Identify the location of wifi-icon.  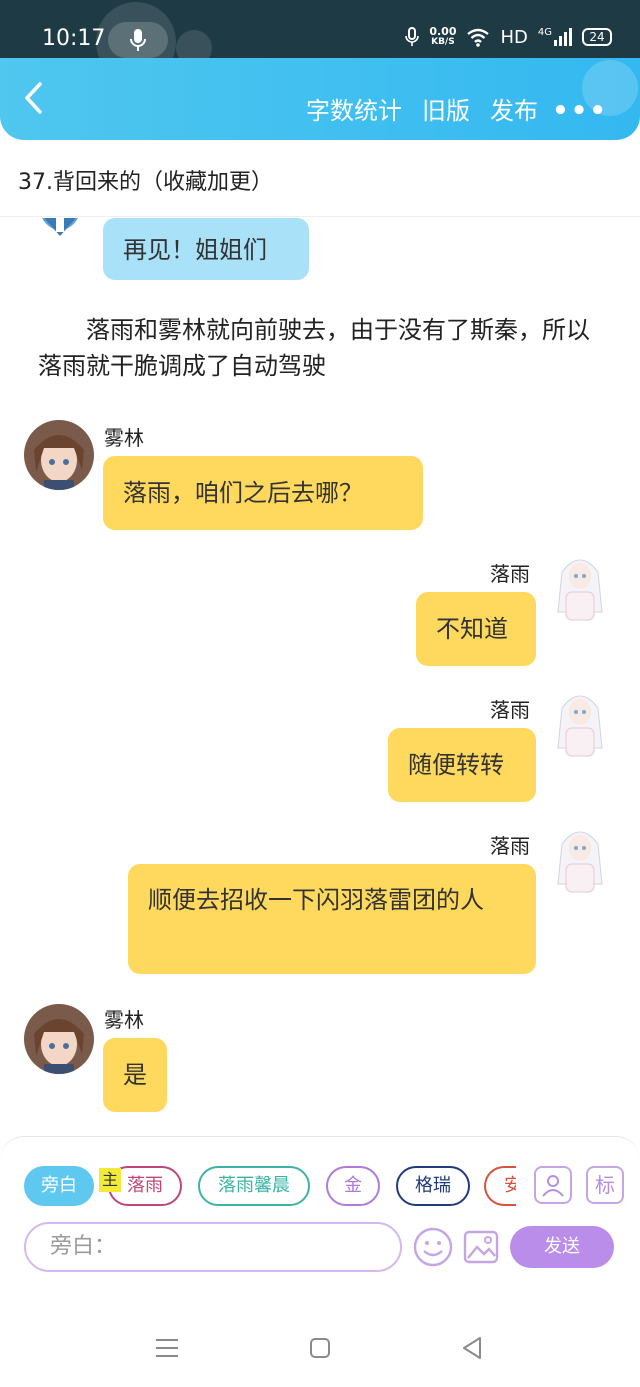
(478, 37).